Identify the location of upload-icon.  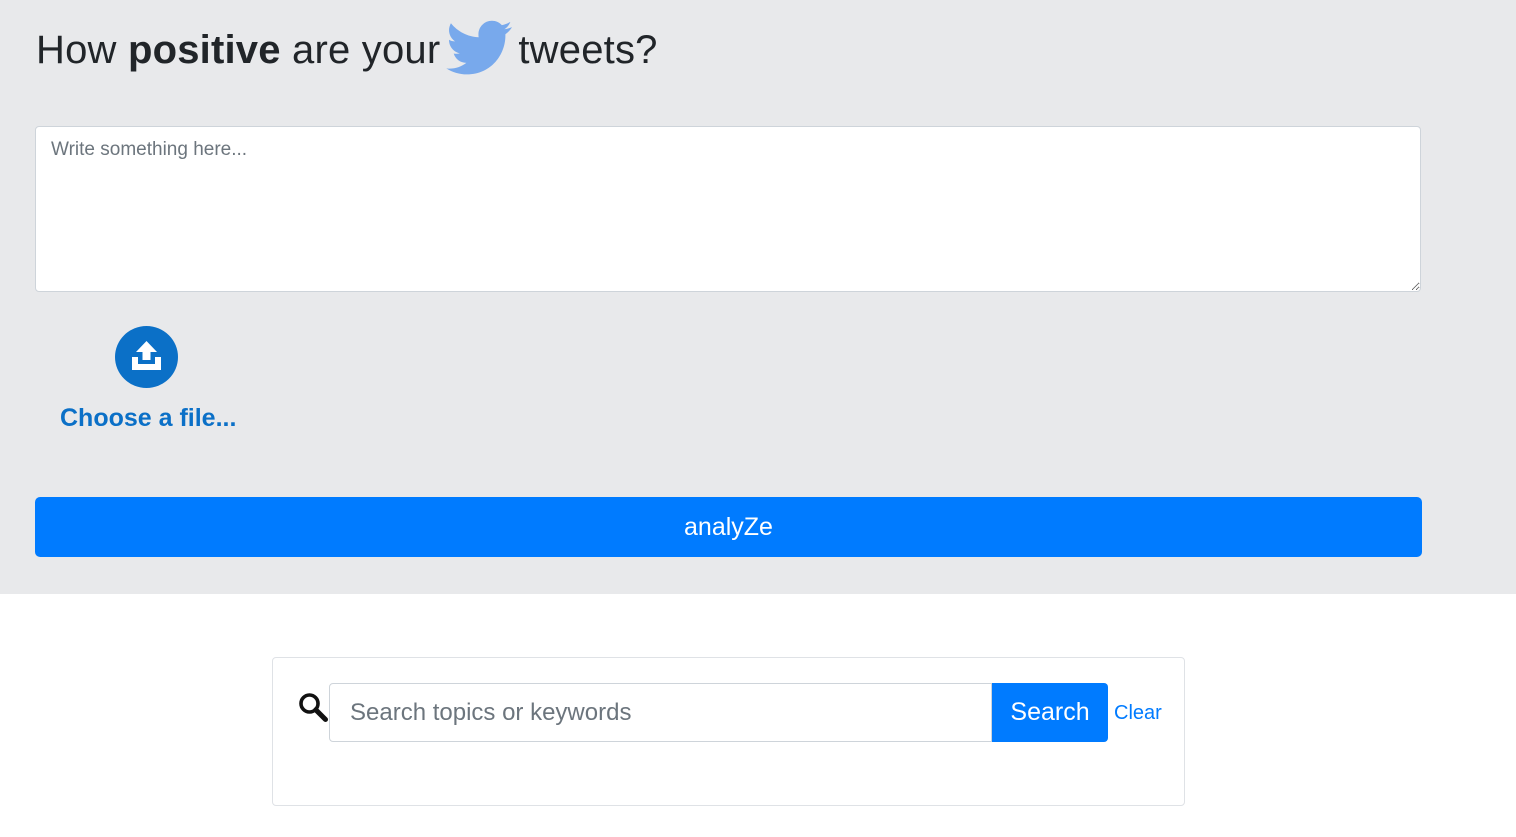
(146, 355).